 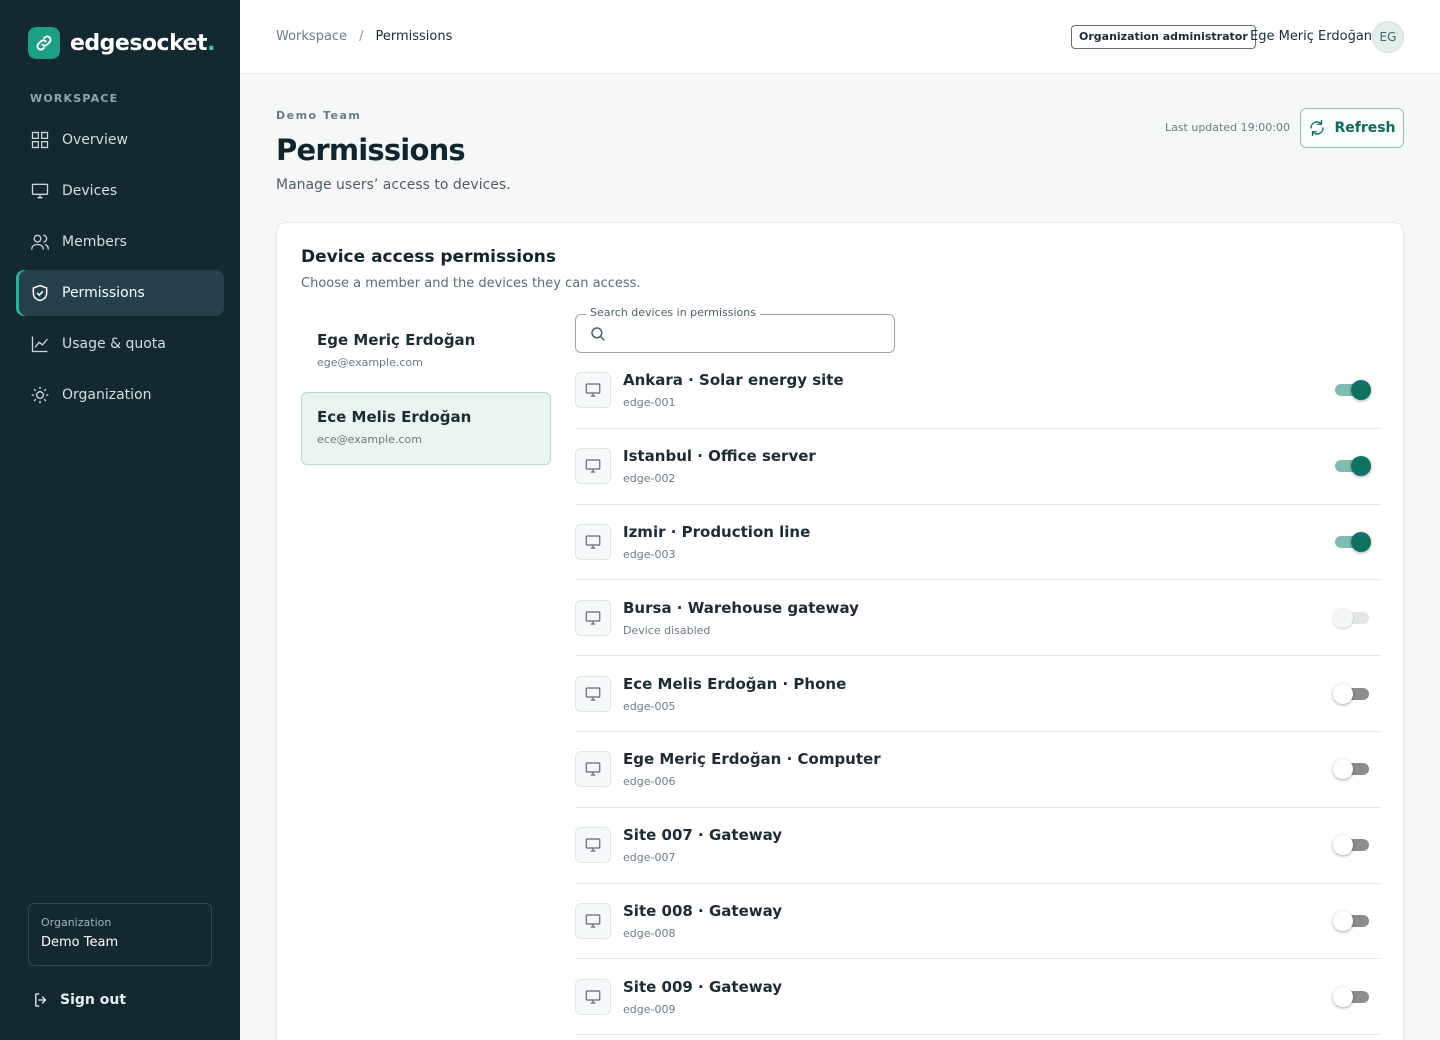 I want to click on sun-icon, so click(x=40, y=395).